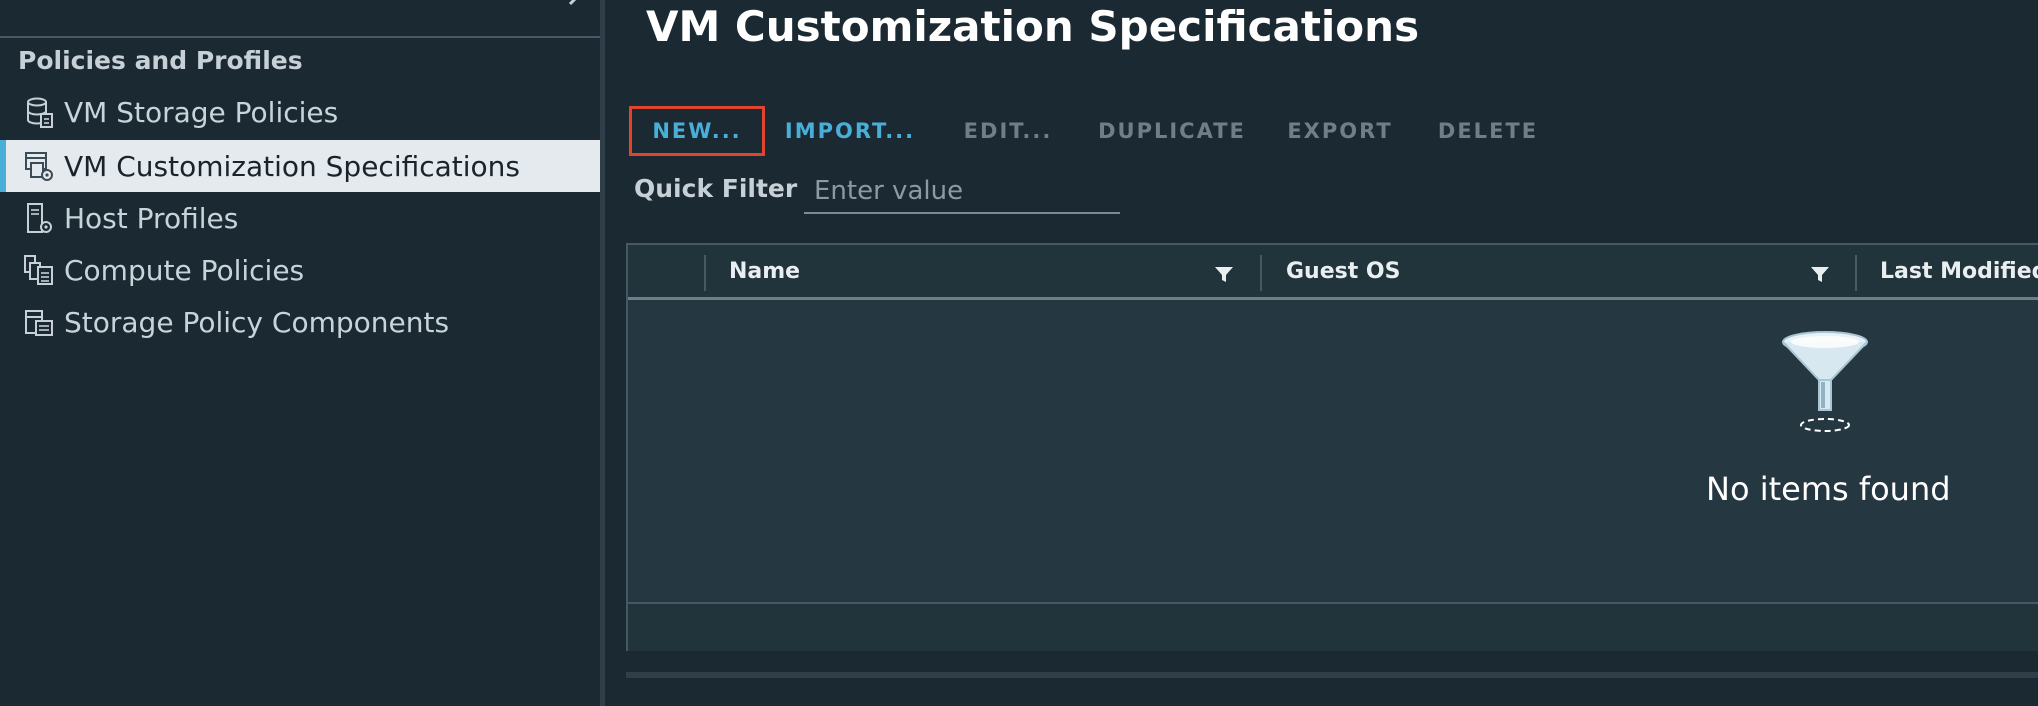 This screenshot has width=2038, height=706. Describe the element at coordinates (40, 112) in the screenshot. I see `storage-policy-icon` at that location.